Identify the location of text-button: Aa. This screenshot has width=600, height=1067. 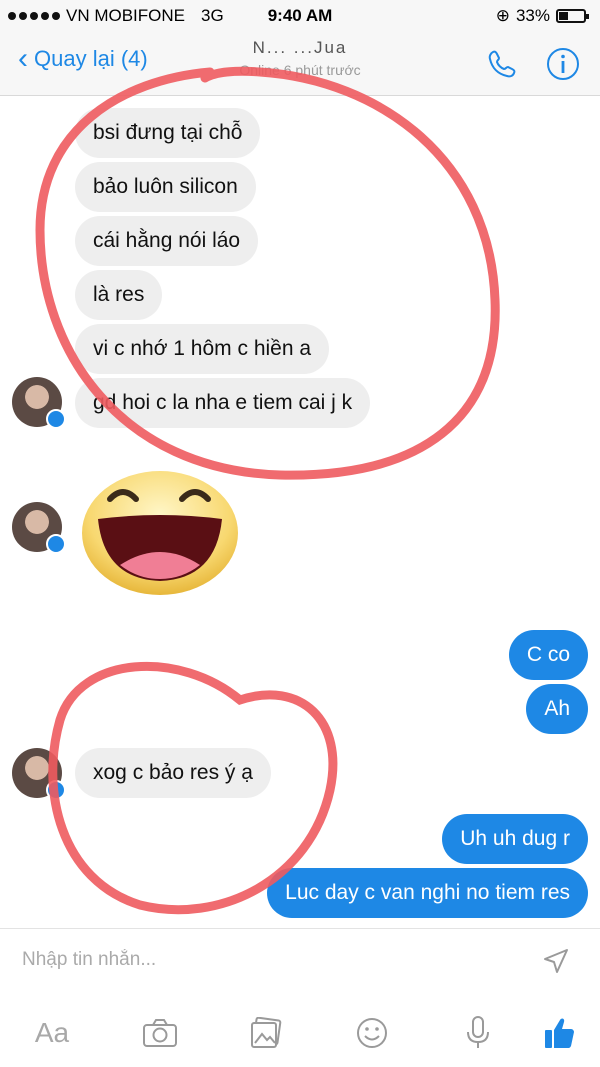
(52, 1033).